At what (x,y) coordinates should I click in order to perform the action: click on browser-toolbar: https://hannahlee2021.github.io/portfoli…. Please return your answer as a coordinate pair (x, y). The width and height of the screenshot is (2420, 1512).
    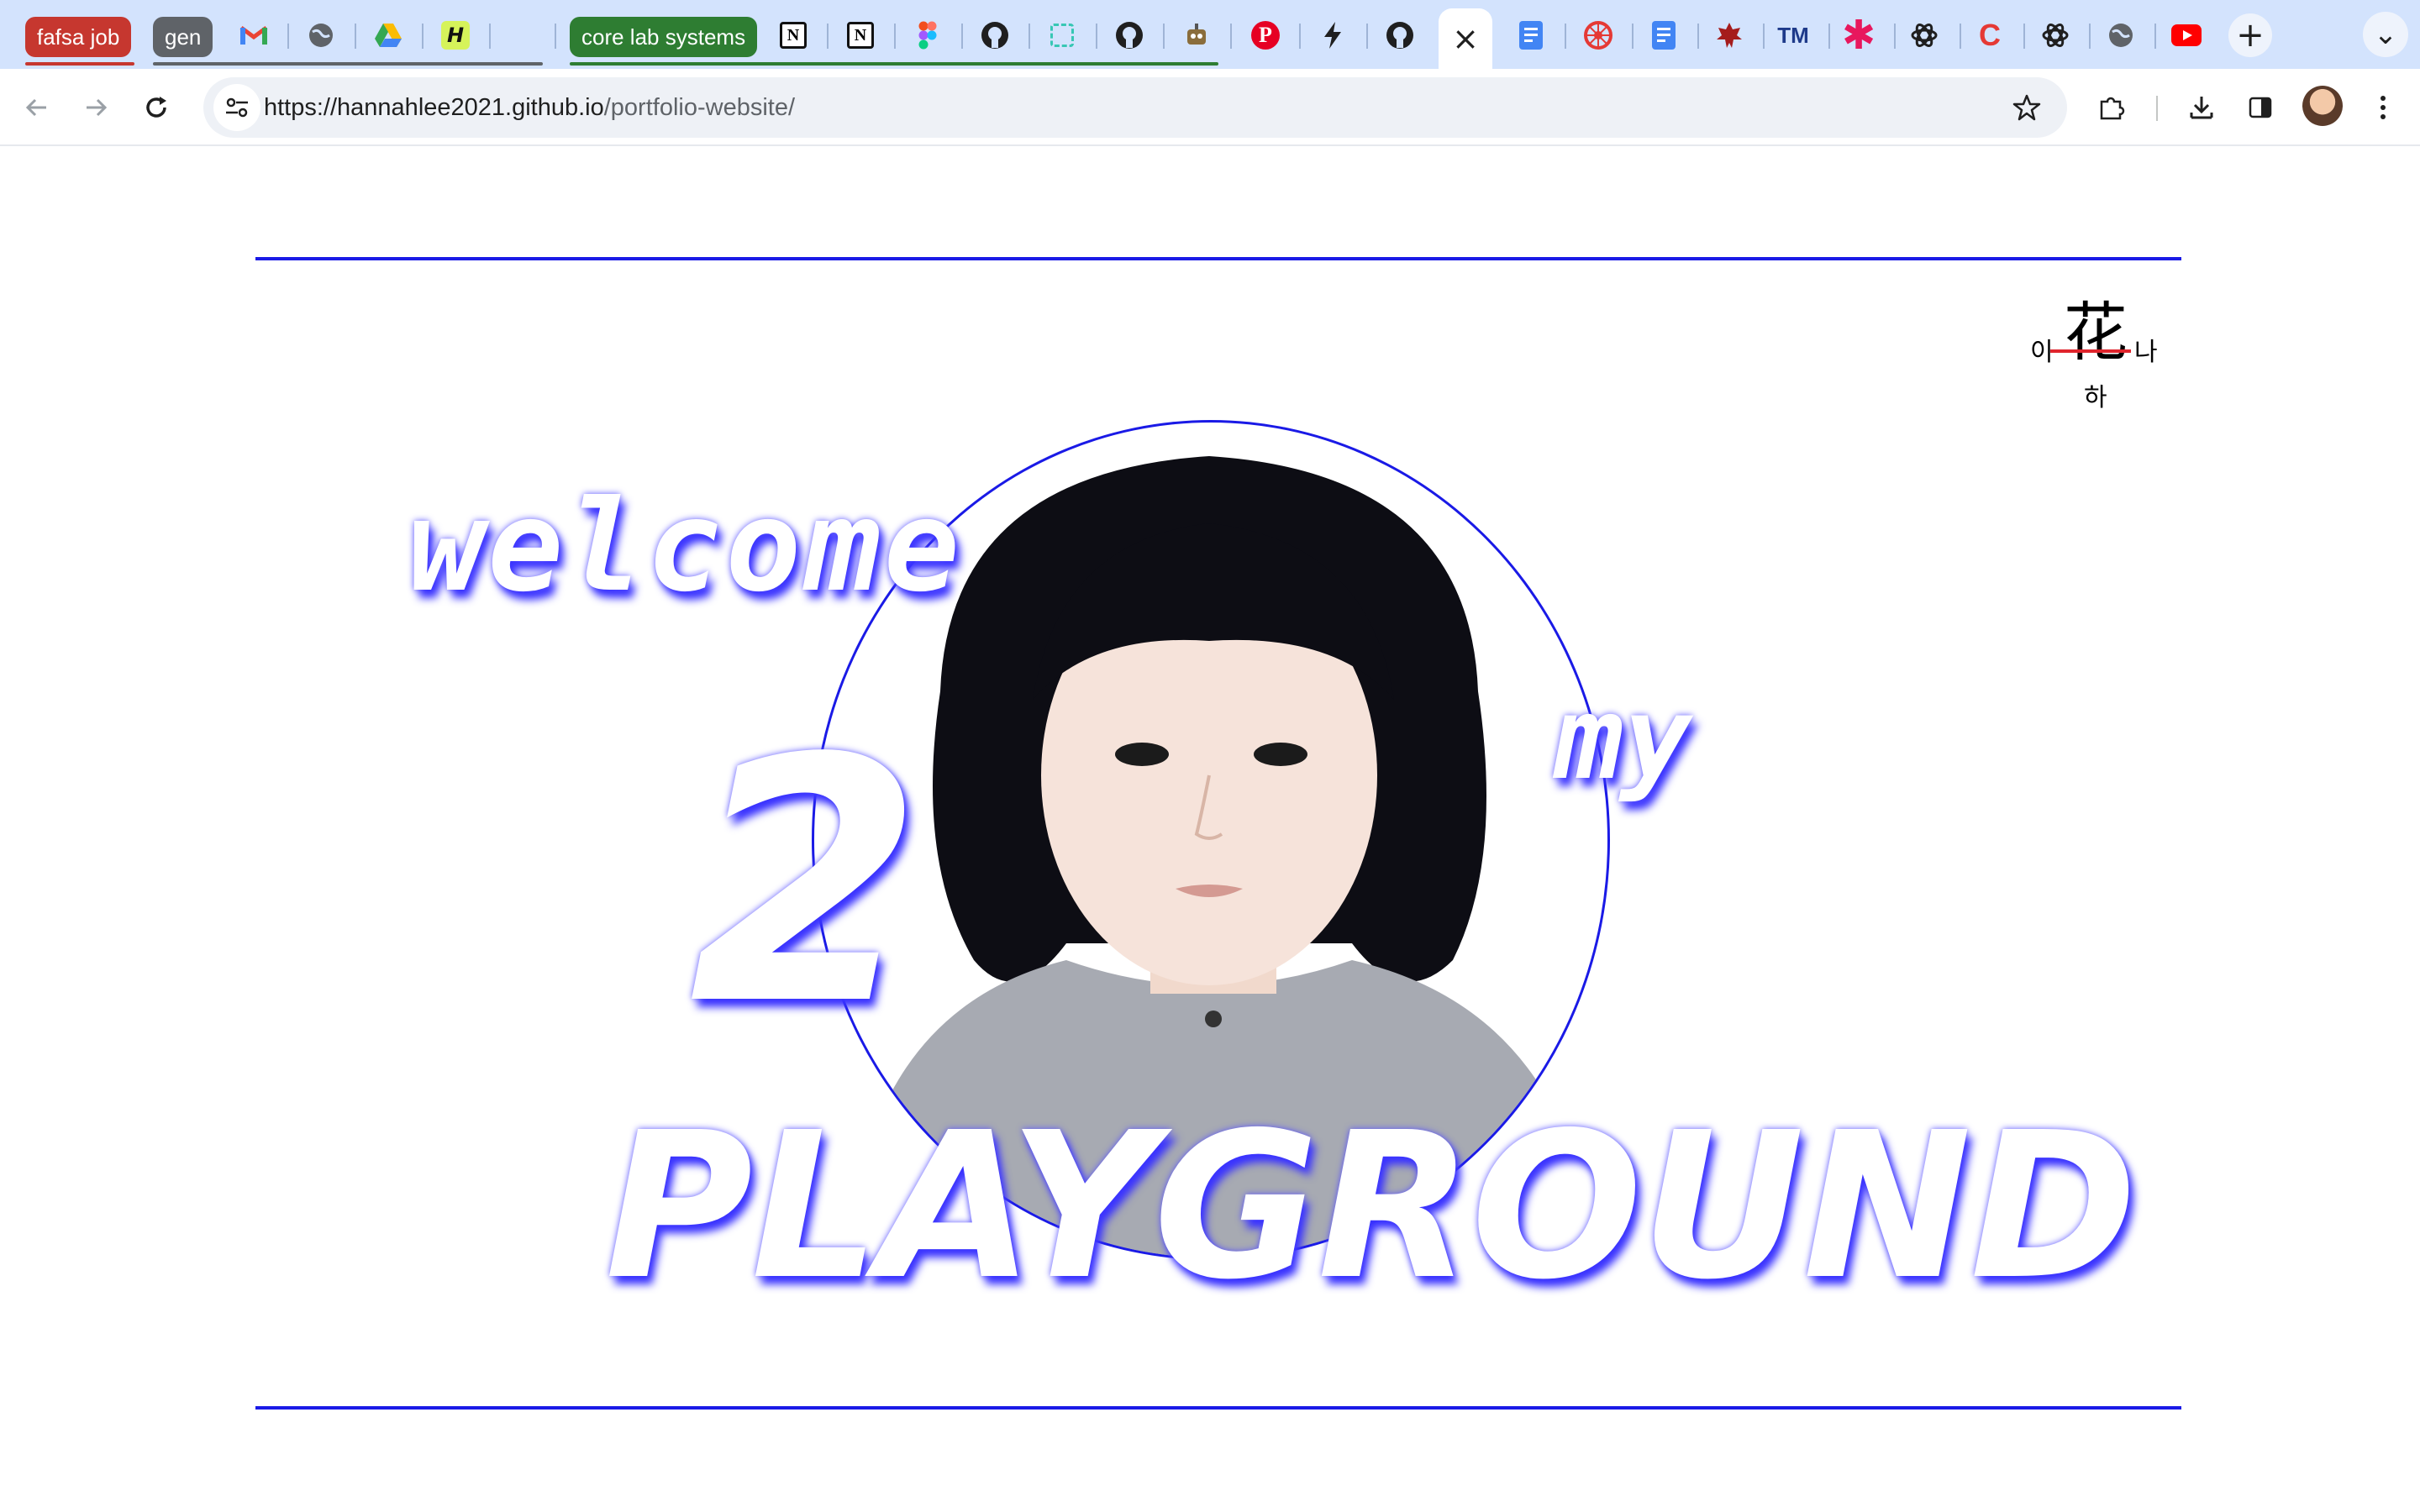
    Looking at the image, I should click on (1210, 107).